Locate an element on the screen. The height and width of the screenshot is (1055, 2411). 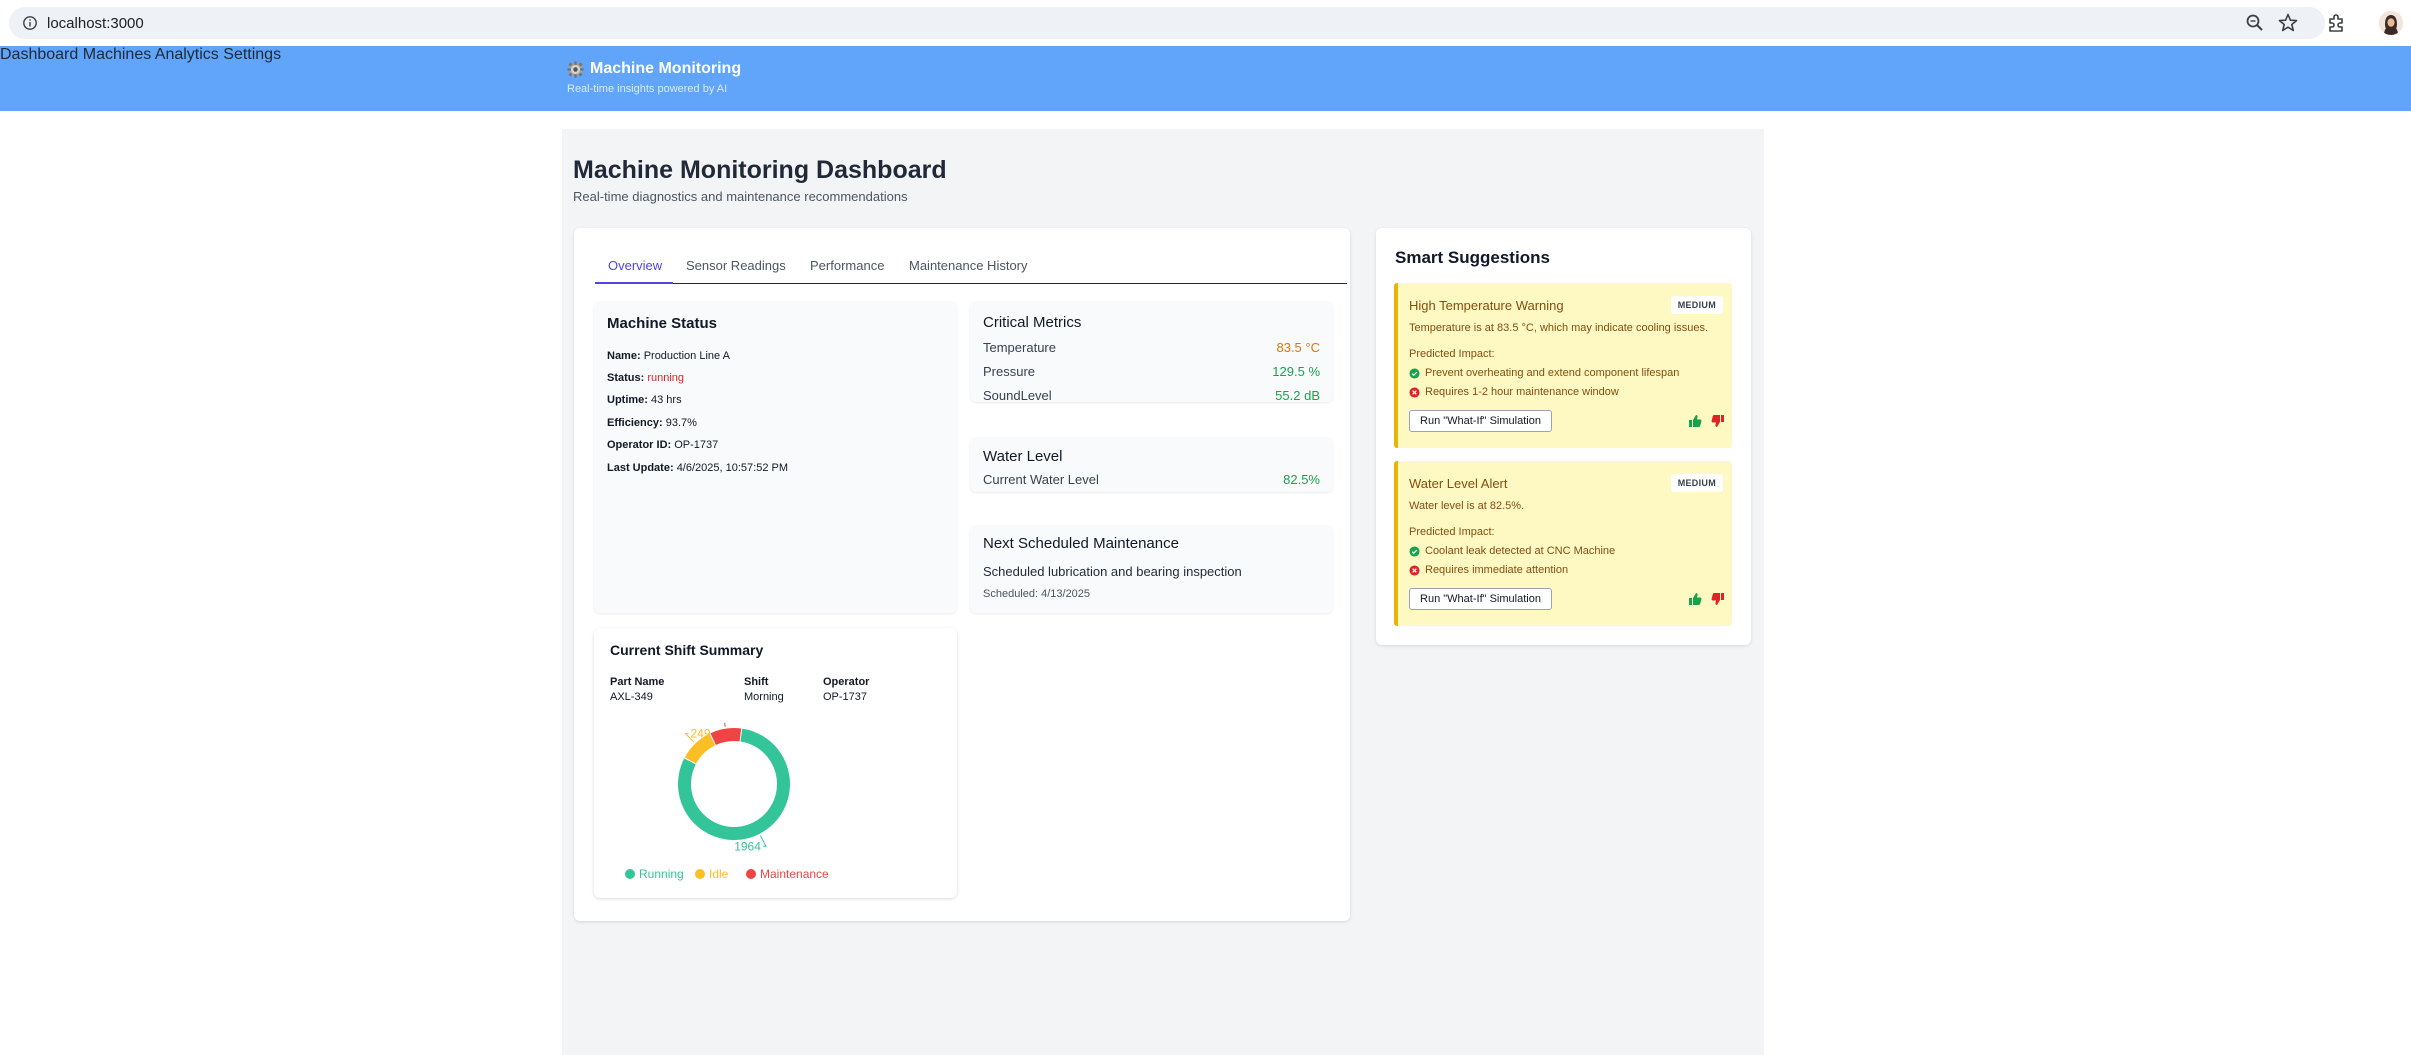
legend-label: Running is located at coordinates (661, 874).